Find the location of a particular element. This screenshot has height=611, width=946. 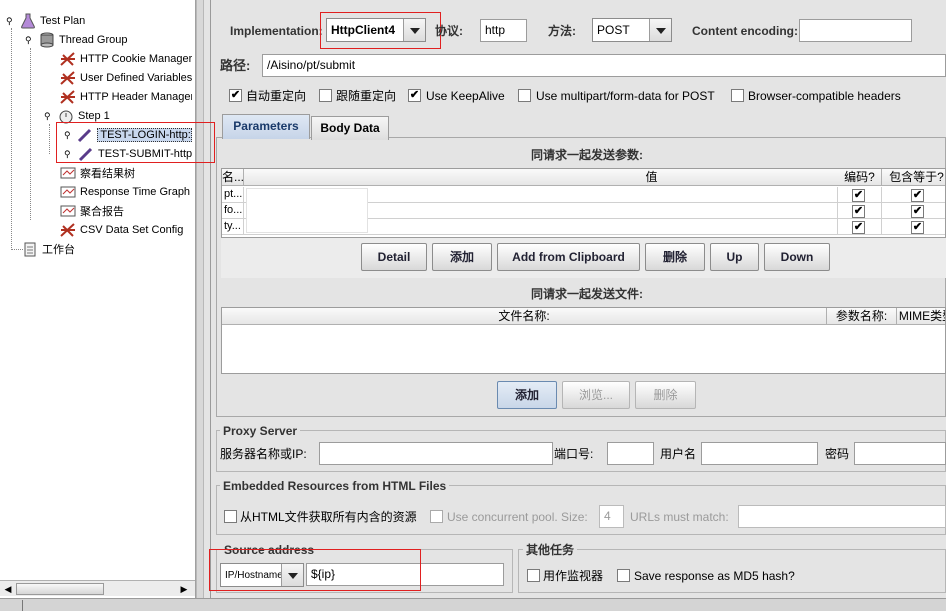

tree-horizontal-scrollbar: ◀ ▶ is located at coordinates (97, 588).